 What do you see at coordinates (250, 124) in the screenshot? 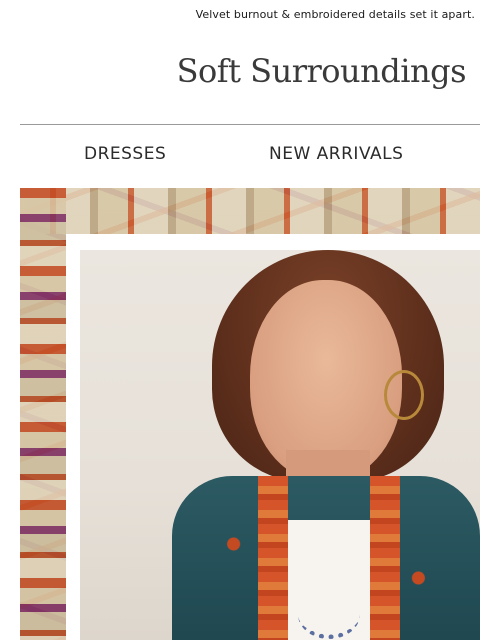
I see `header-divider` at bounding box center [250, 124].